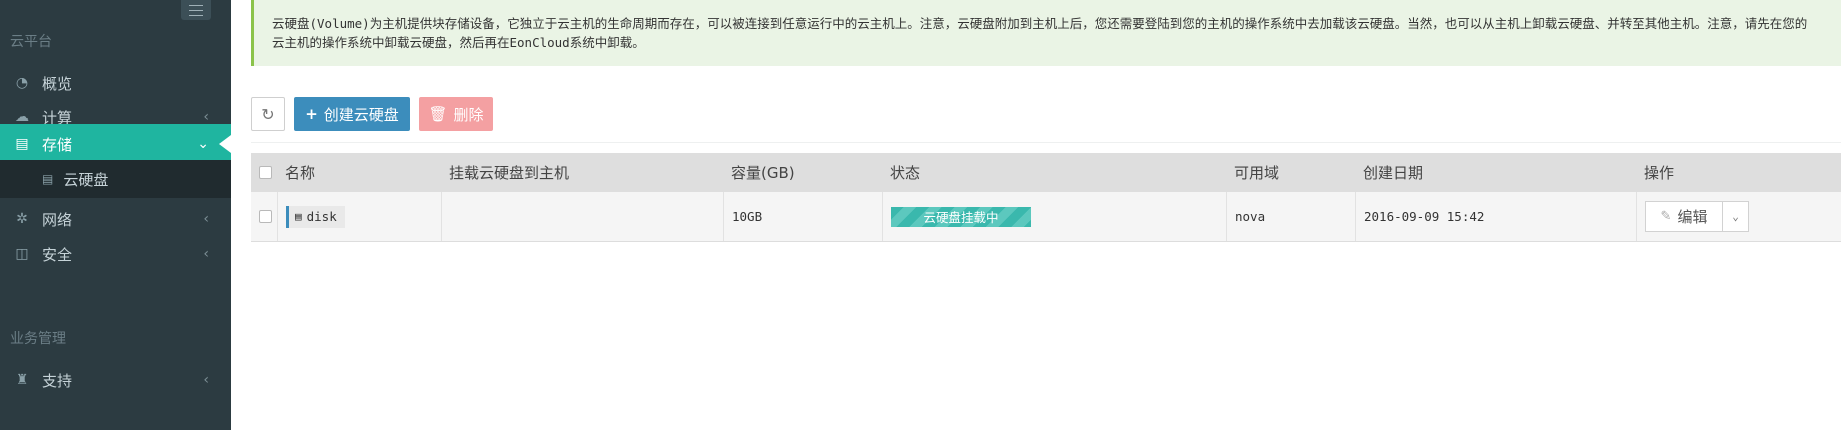 This screenshot has height=430, width=1841. I want to click on sidebar-item-network: ✲ 网络 ‹, so click(115, 219).